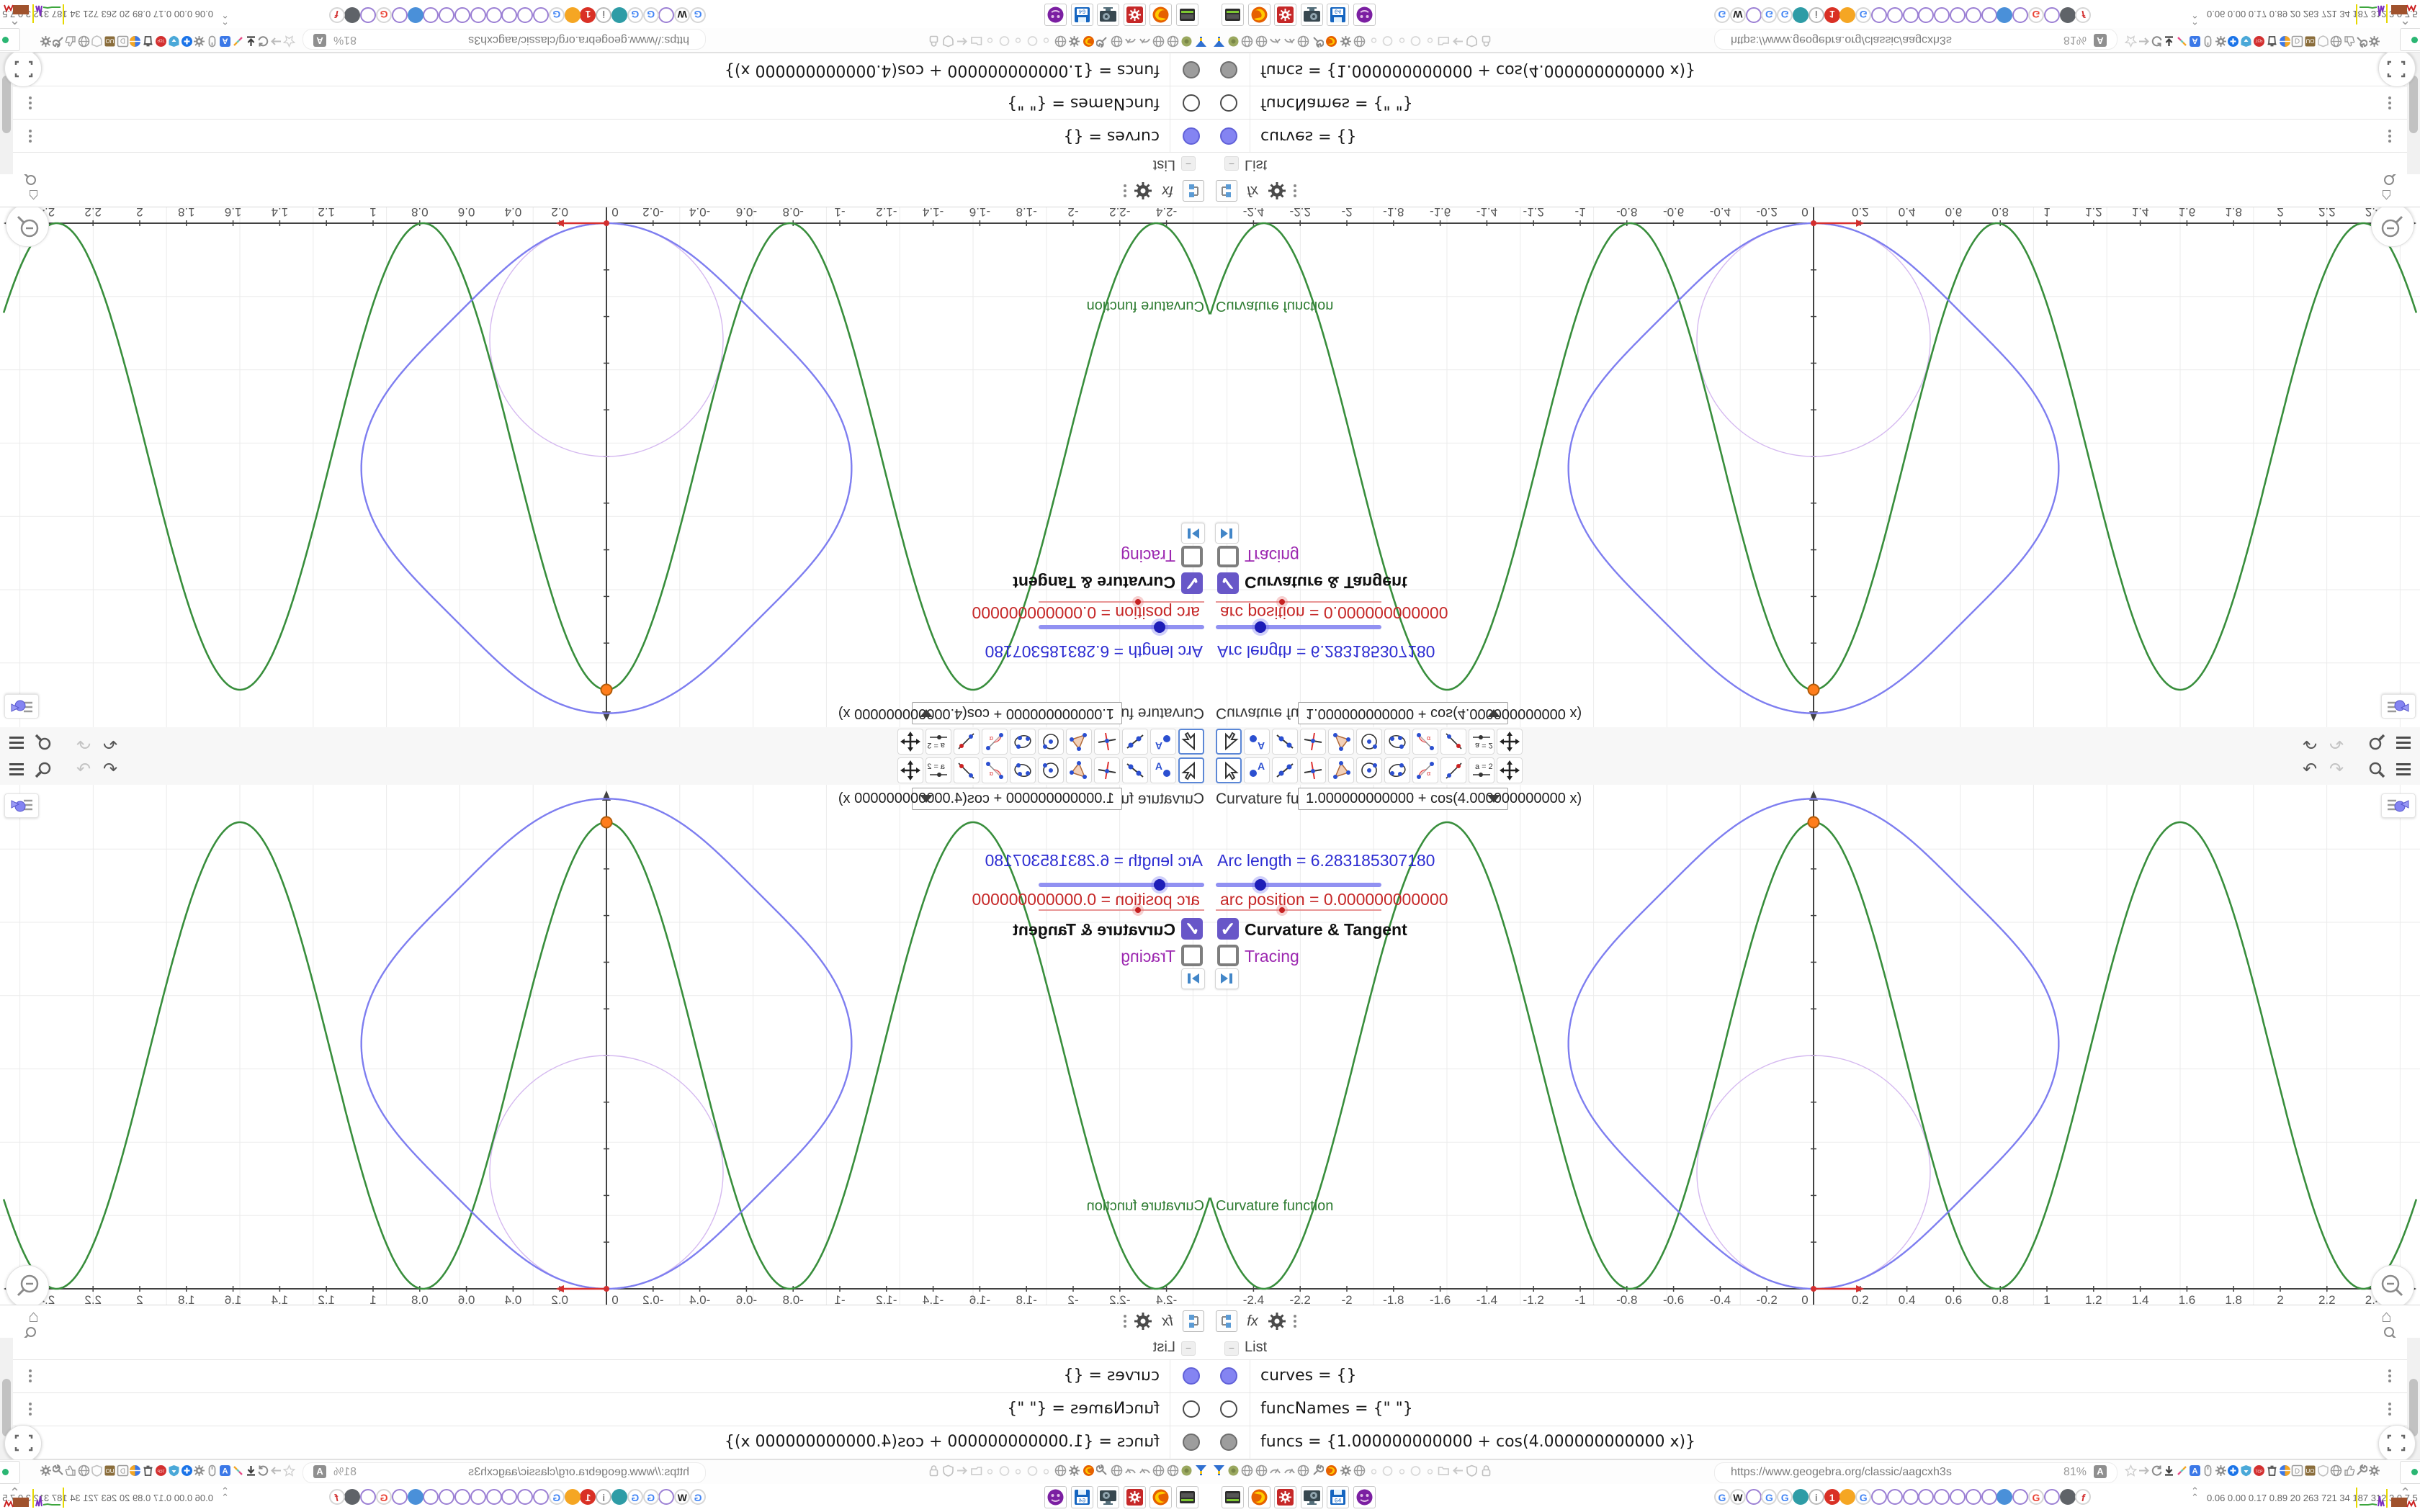  Describe the element at coordinates (1107, 770) in the screenshot. I see `tool-perpendicular-line` at that location.